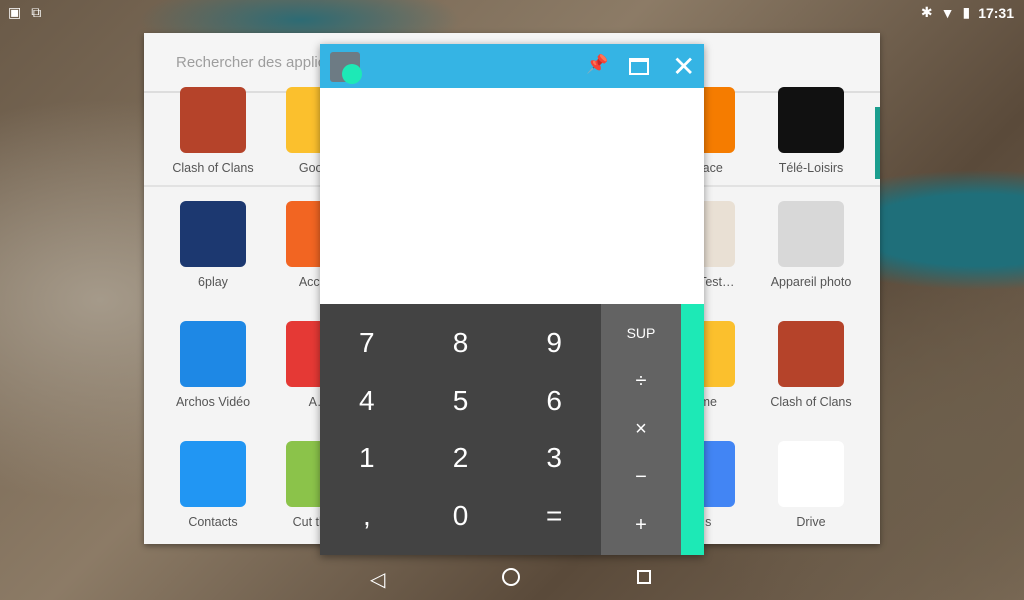  What do you see at coordinates (683, 66) in the screenshot?
I see `close-icon: ✕` at bounding box center [683, 66].